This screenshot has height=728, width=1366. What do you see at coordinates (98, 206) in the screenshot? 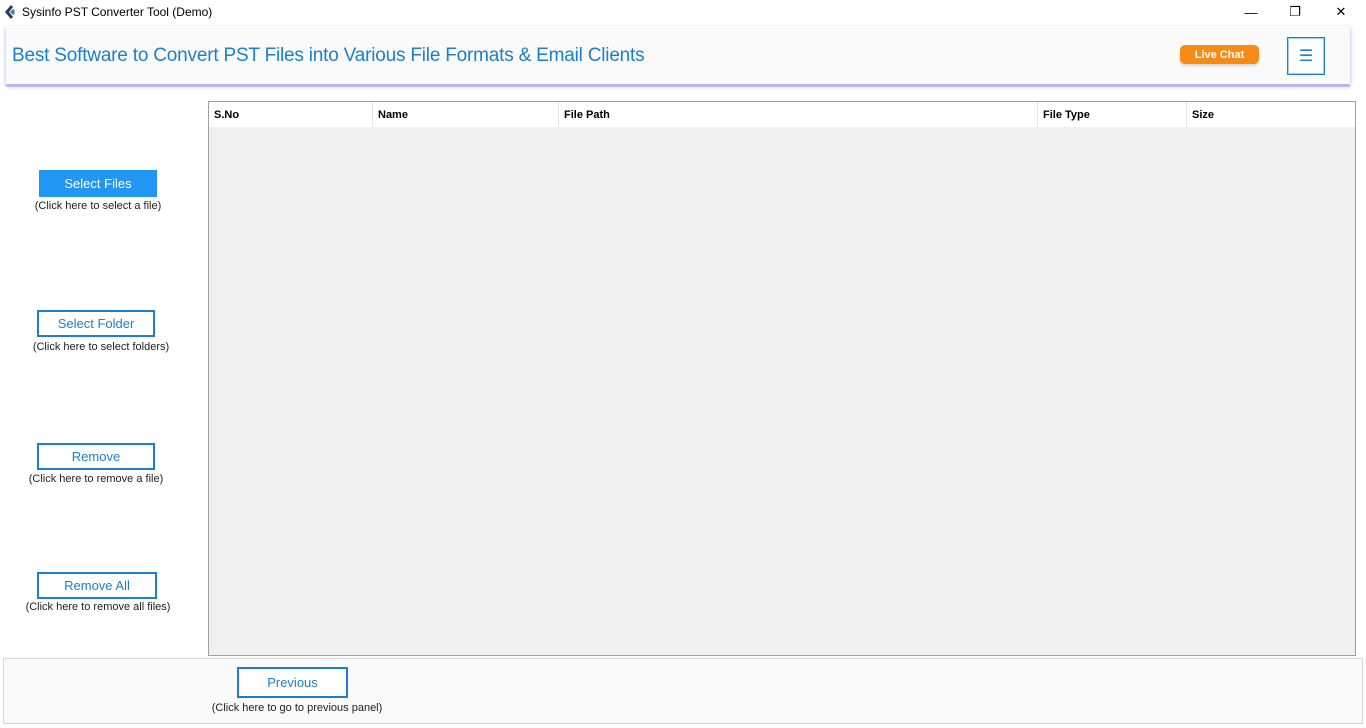
I see `select-files-hint: (Click here to select a file)` at bounding box center [98, 206].